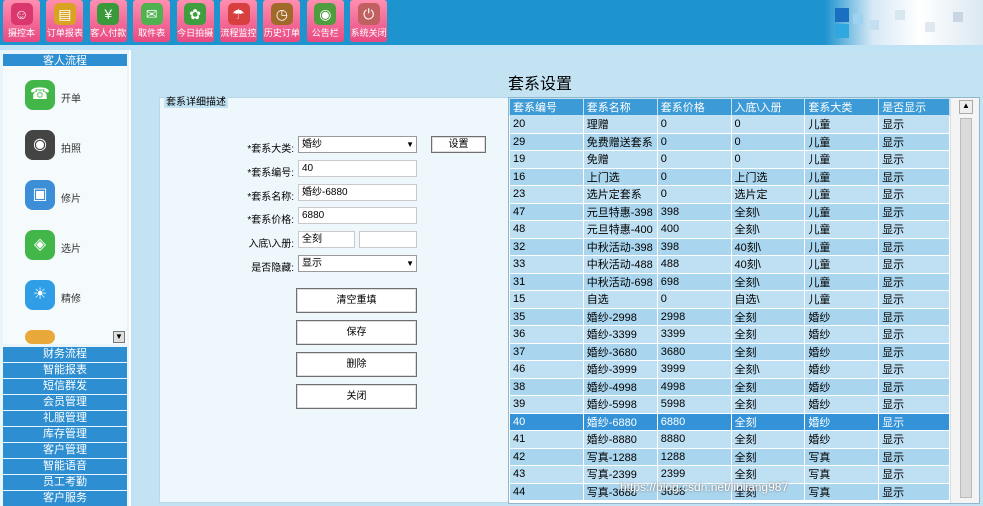  I want to click on name-field: 婚纱-6880, so click(357, 192).